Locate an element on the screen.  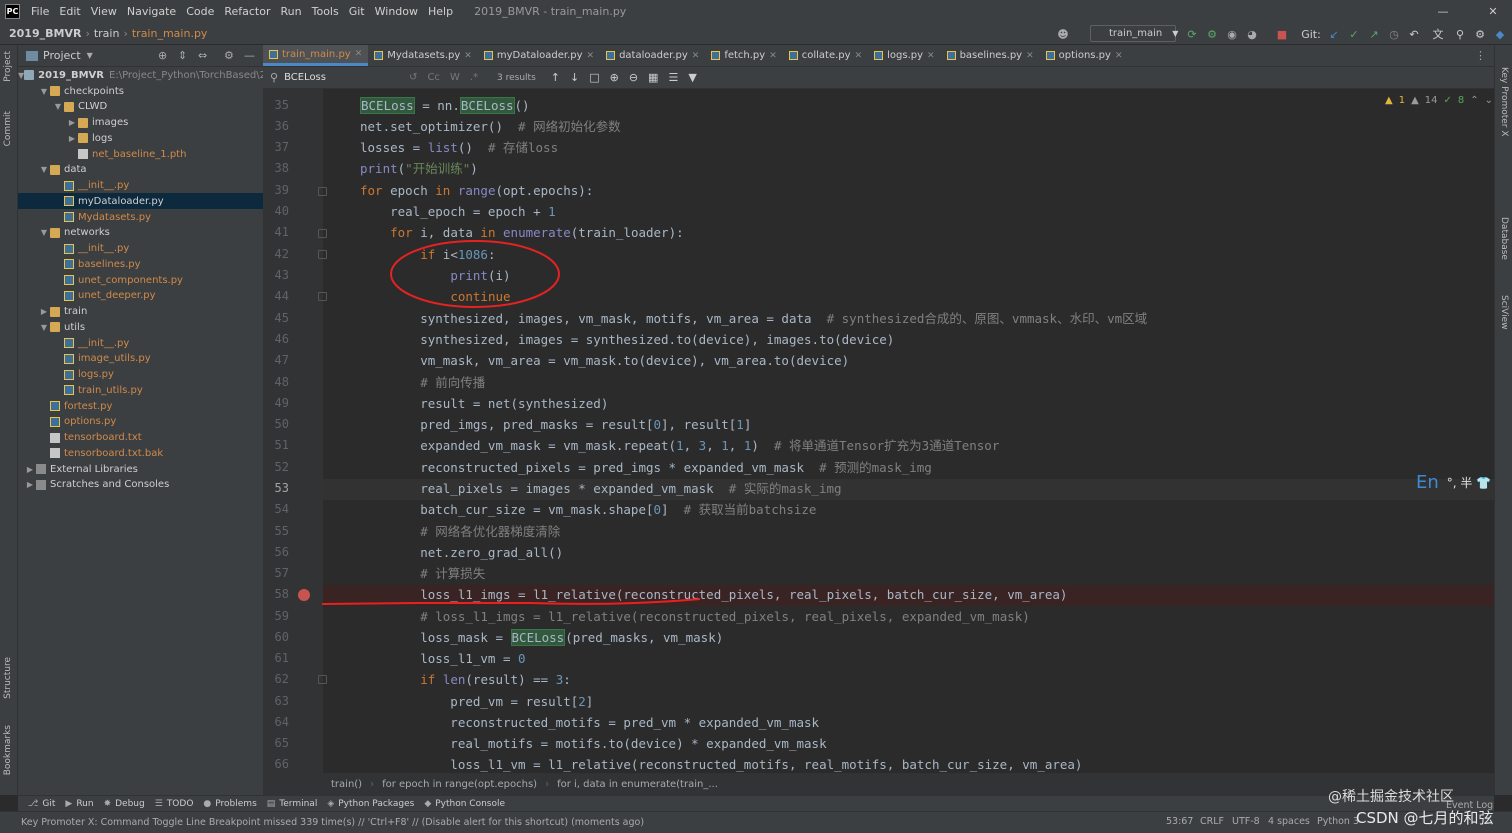
red-circle-annotation is located at coordinates (475, 274).